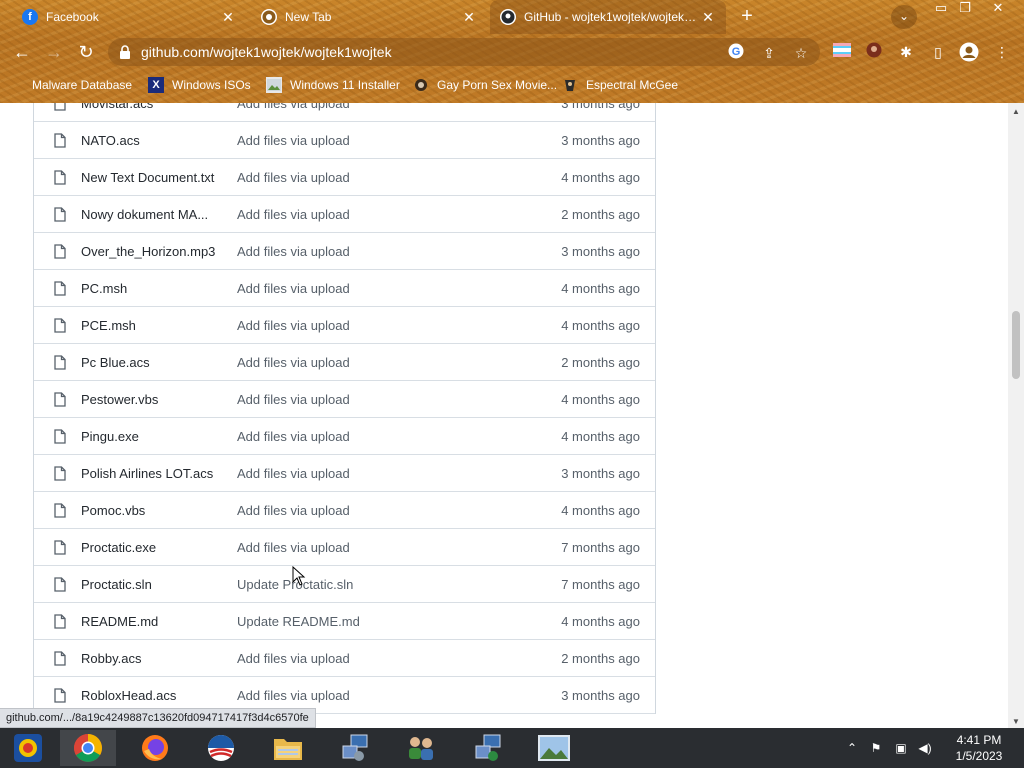  Describe the element at coordinates (153, 547) in the screenshot. I see `file-name-link: Proctatic.exe` at that location.